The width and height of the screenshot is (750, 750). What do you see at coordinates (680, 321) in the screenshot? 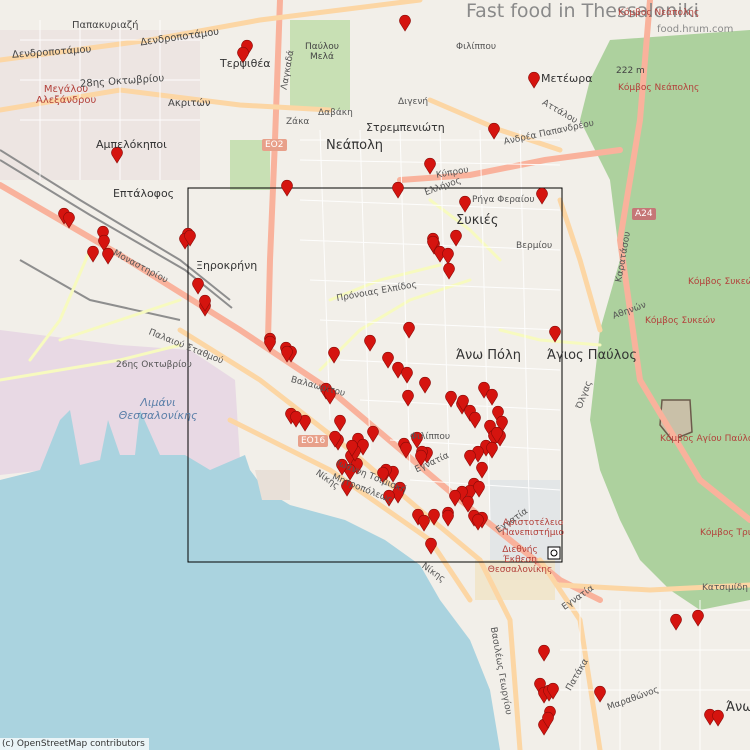
I see `label-kombos-sykeon-2: Κόμβος Συκεών` at bounding box center [680, 321].